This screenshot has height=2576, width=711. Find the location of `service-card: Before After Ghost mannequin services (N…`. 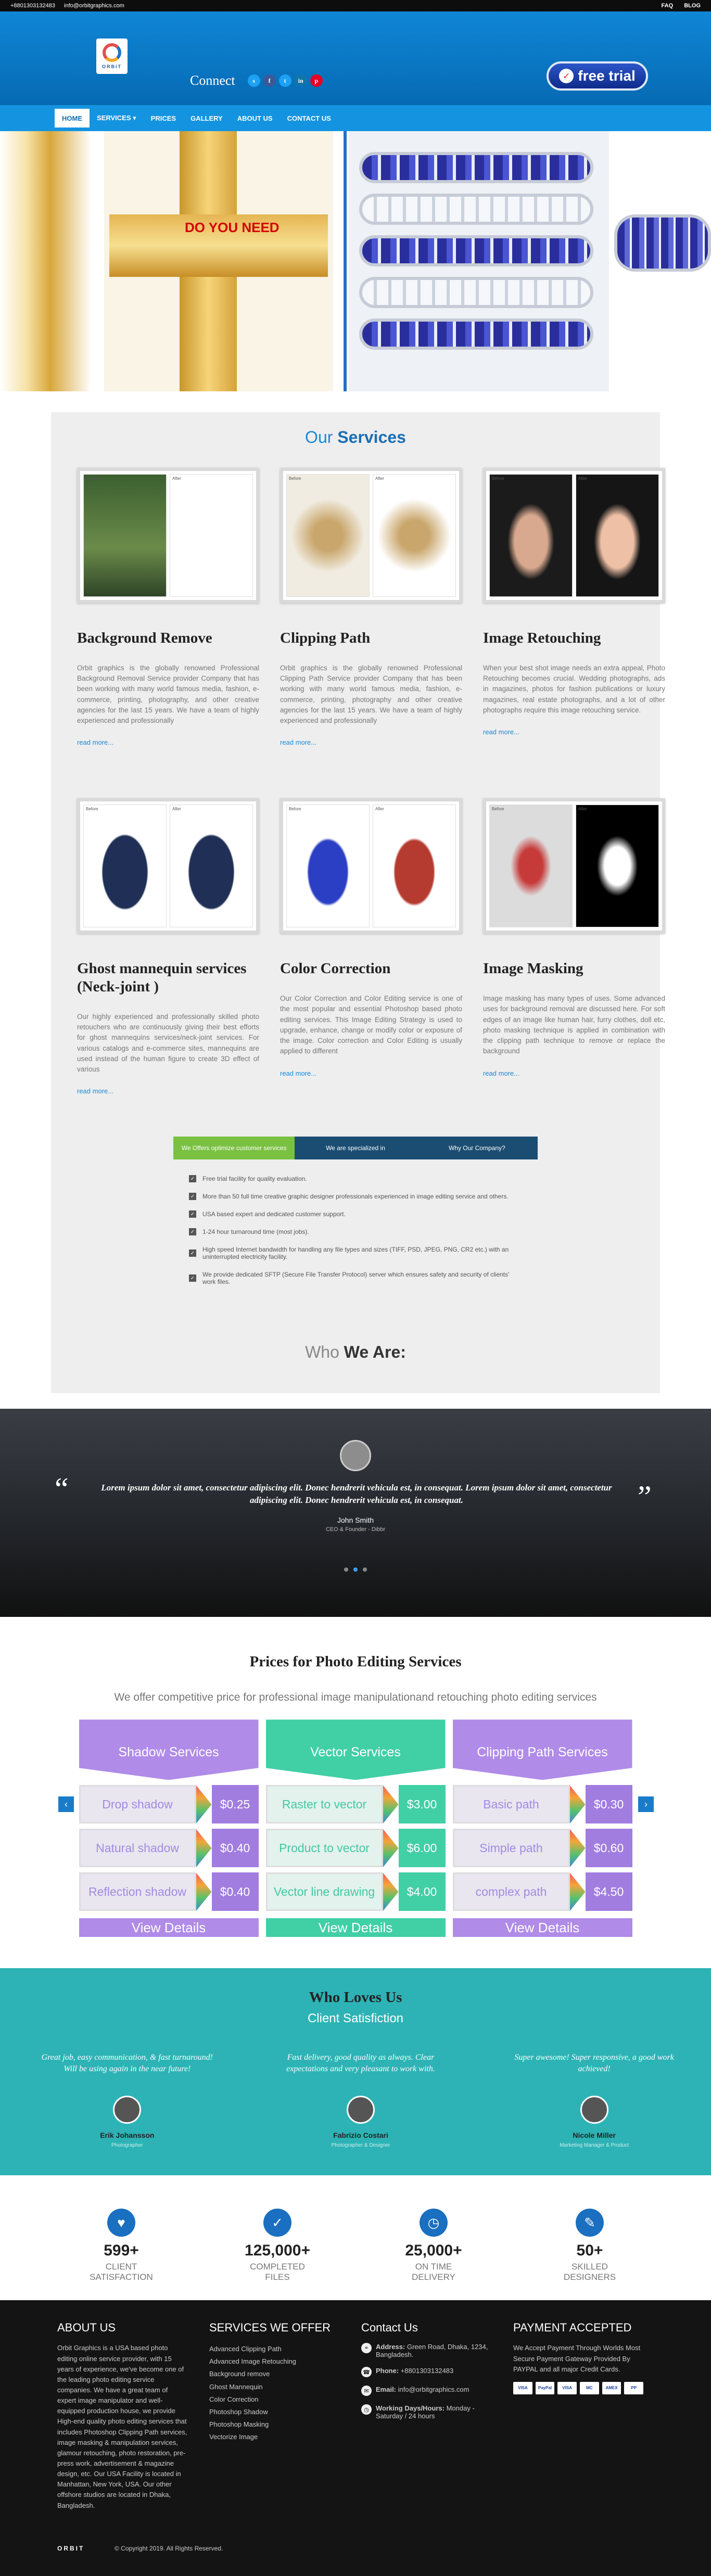

service-card: Before After Ghost mannequin services (N… is located at coordinates (168, 962).